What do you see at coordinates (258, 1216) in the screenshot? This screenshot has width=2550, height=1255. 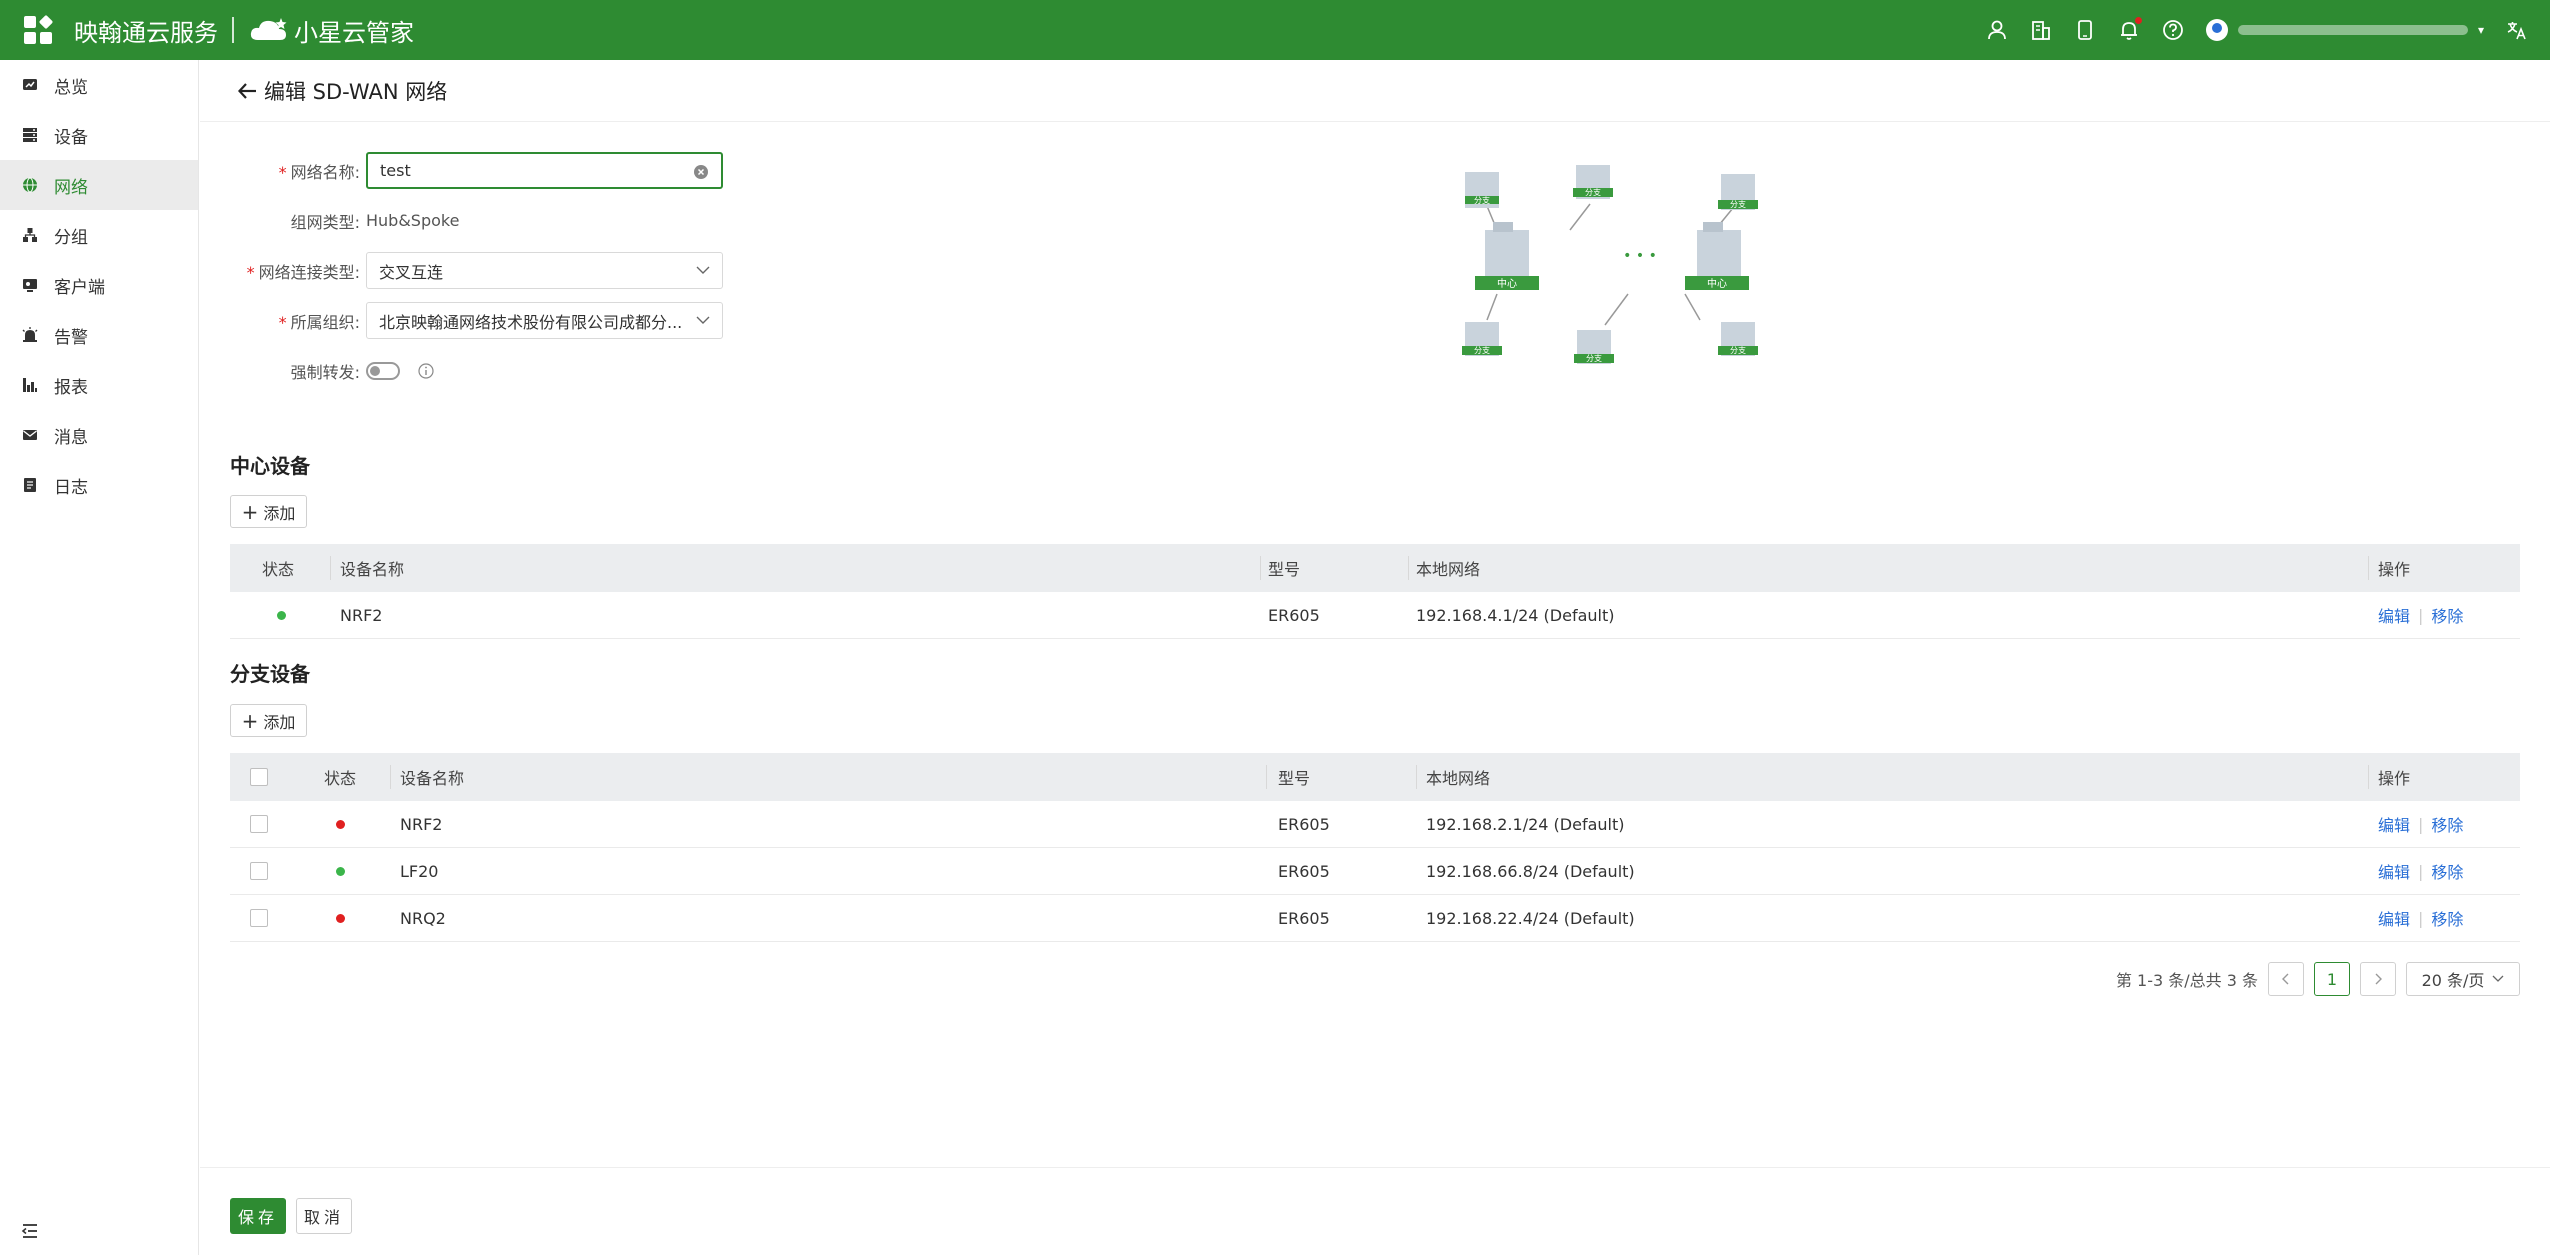 I see `save-button: 保存` at bounding box center [258, 1216].